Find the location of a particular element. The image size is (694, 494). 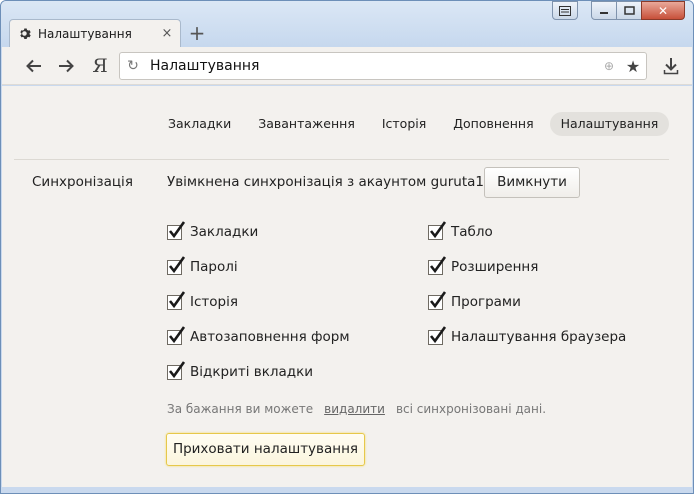

checkbox-label: Програми is located at coordinates (486, 302).